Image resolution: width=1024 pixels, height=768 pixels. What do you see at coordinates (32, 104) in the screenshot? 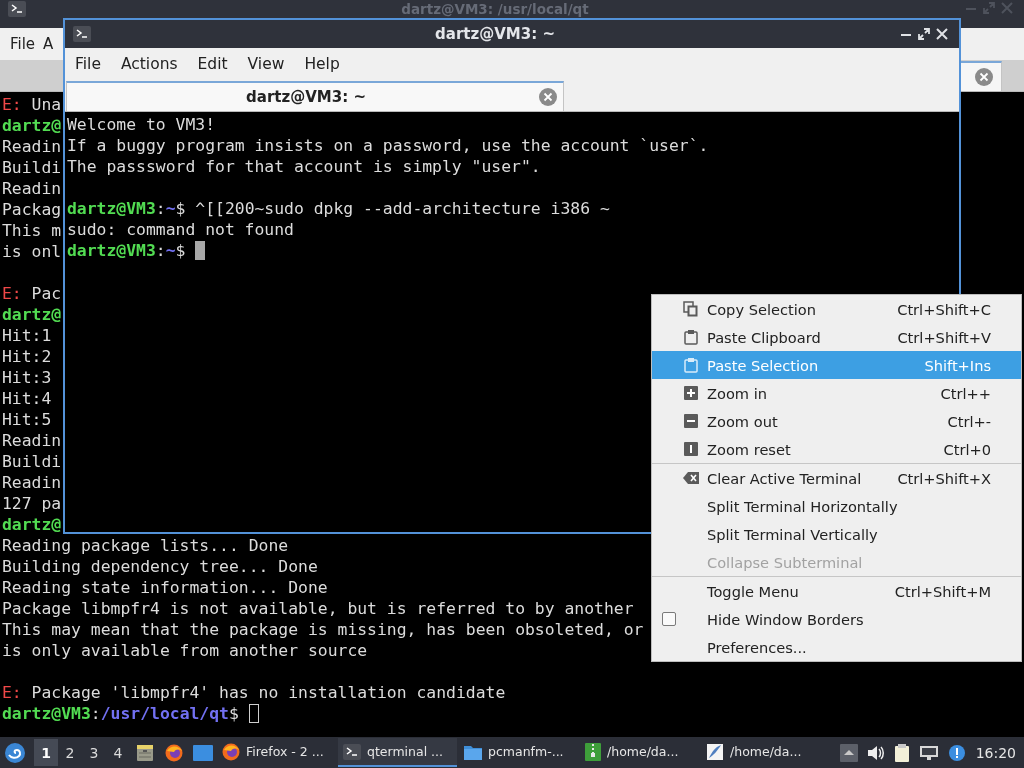
I see `terminal-line: E: Una` at bounding box center [32, 104].